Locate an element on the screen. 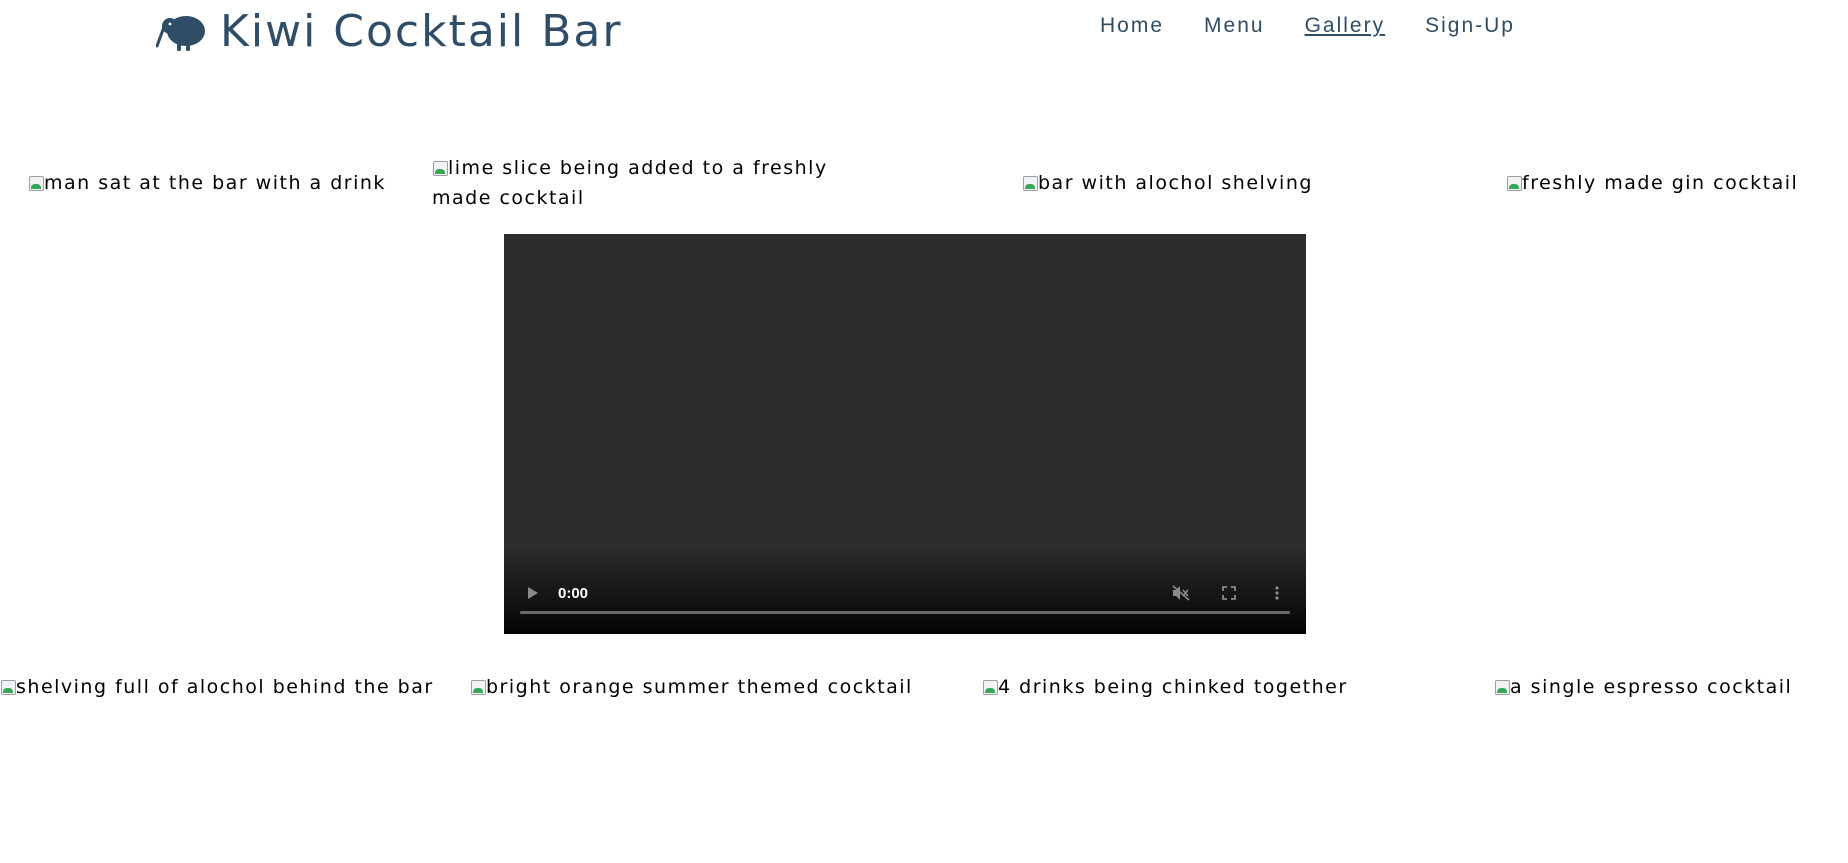 This screenshot has height=863, width=1848. nav-signup-link: Sign-Up is located at coordinates (1470, 26).